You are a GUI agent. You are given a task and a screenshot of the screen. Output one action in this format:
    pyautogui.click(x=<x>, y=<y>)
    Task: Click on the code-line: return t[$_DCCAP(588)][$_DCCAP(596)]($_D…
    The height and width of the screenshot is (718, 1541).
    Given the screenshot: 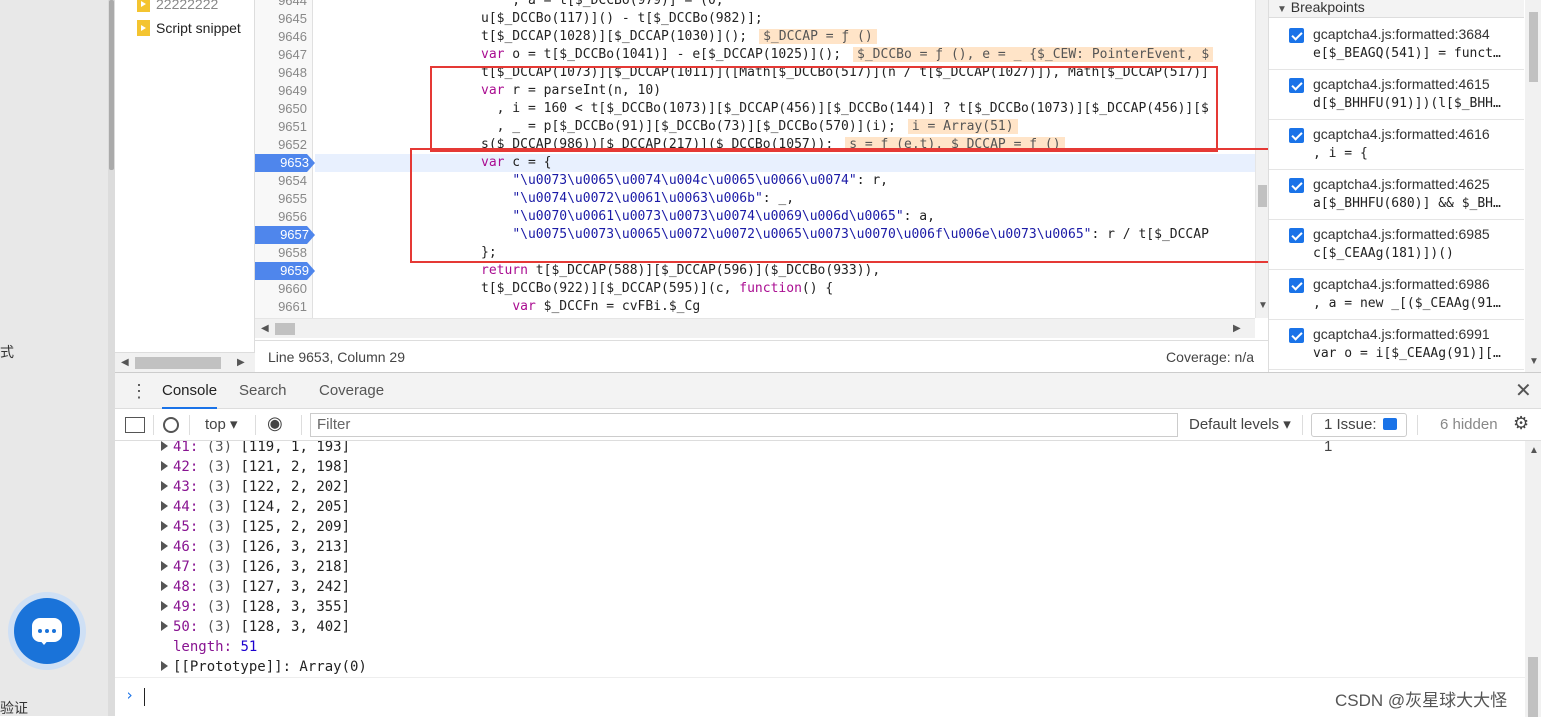 What is the action you would take?
    pyautogui.click(x=597, y=271)
    